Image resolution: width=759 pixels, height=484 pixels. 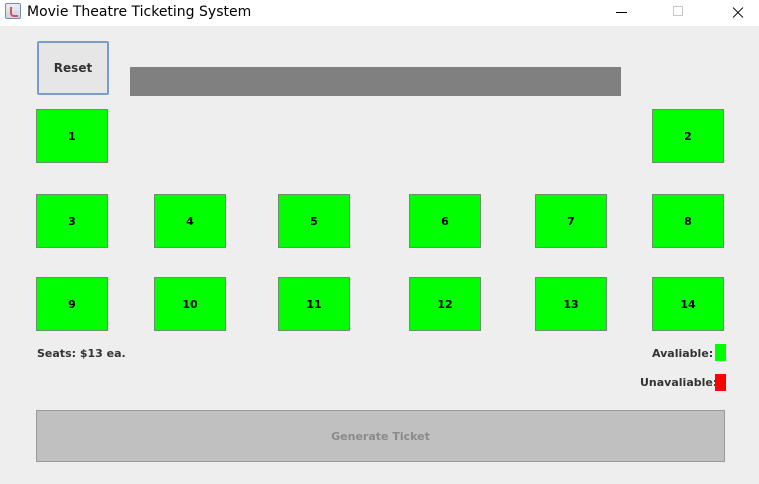 I want to click on seat-3-button: 3, so click(x=72, y=221).